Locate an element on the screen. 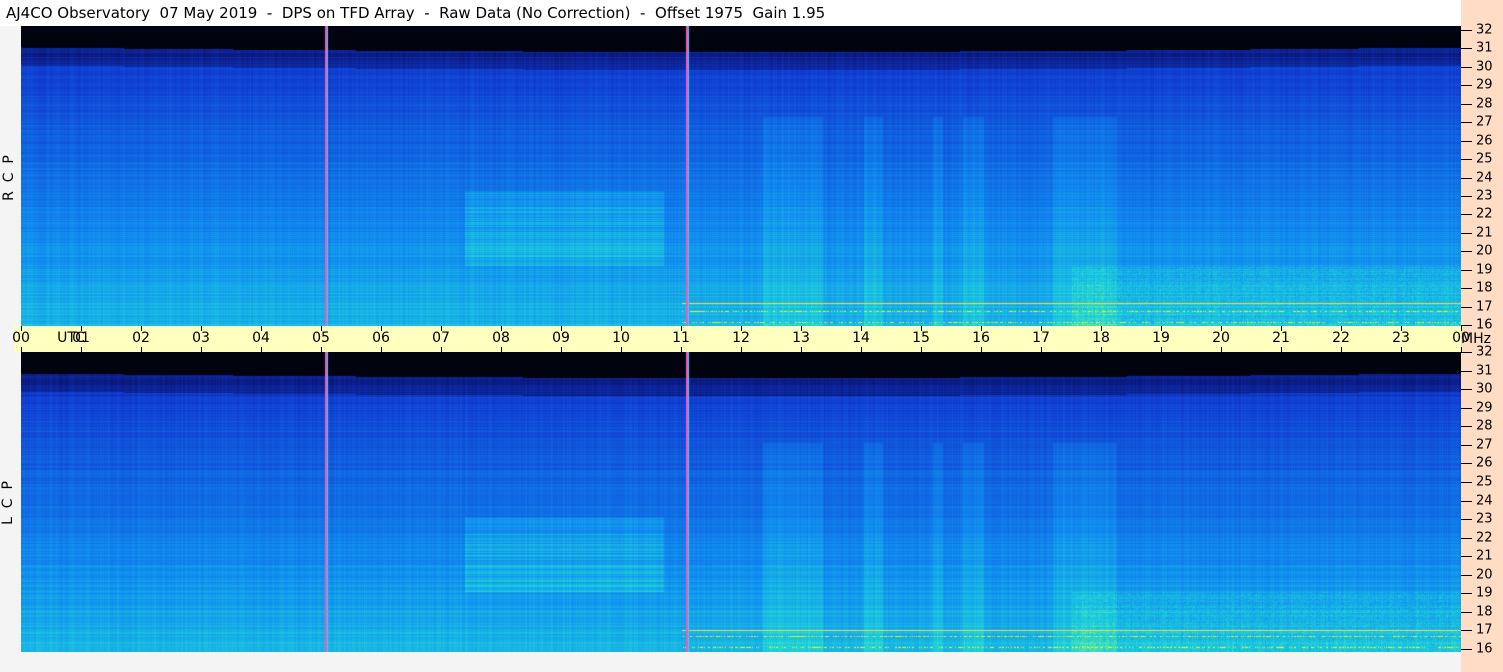 Image resolution: width=1503 pixels, height=672 pixels. y-tick-label: 27 is located at coordinates (1484, 122).